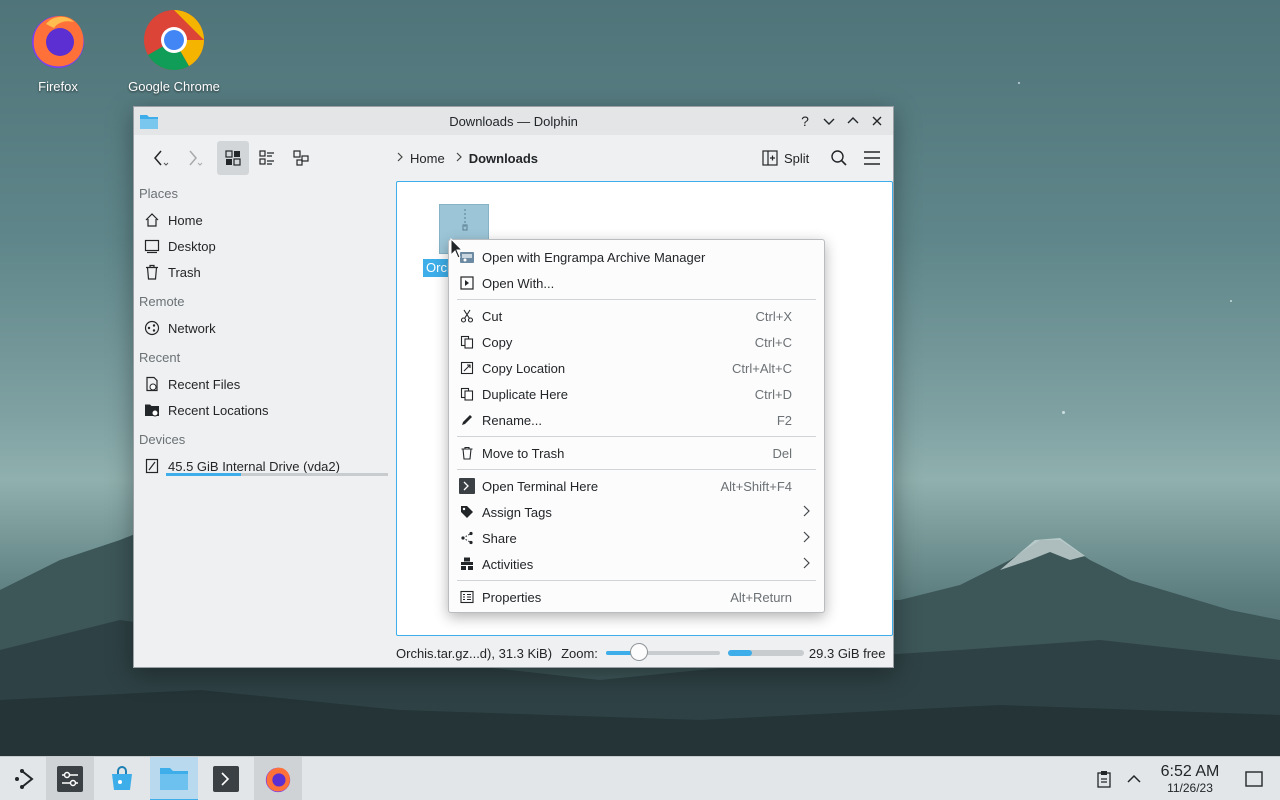 This screenshot has width=1280, height=800. I want to click on menu-item-shortcut: F2, so click(784, 420).